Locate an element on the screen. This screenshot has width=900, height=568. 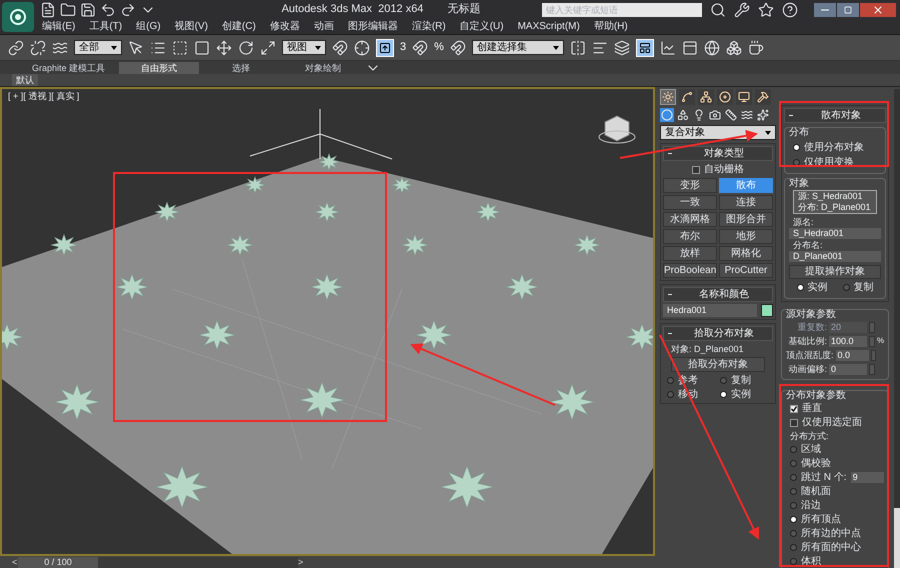
spinner-field: 100.0 is located at coordinates (848, 341).